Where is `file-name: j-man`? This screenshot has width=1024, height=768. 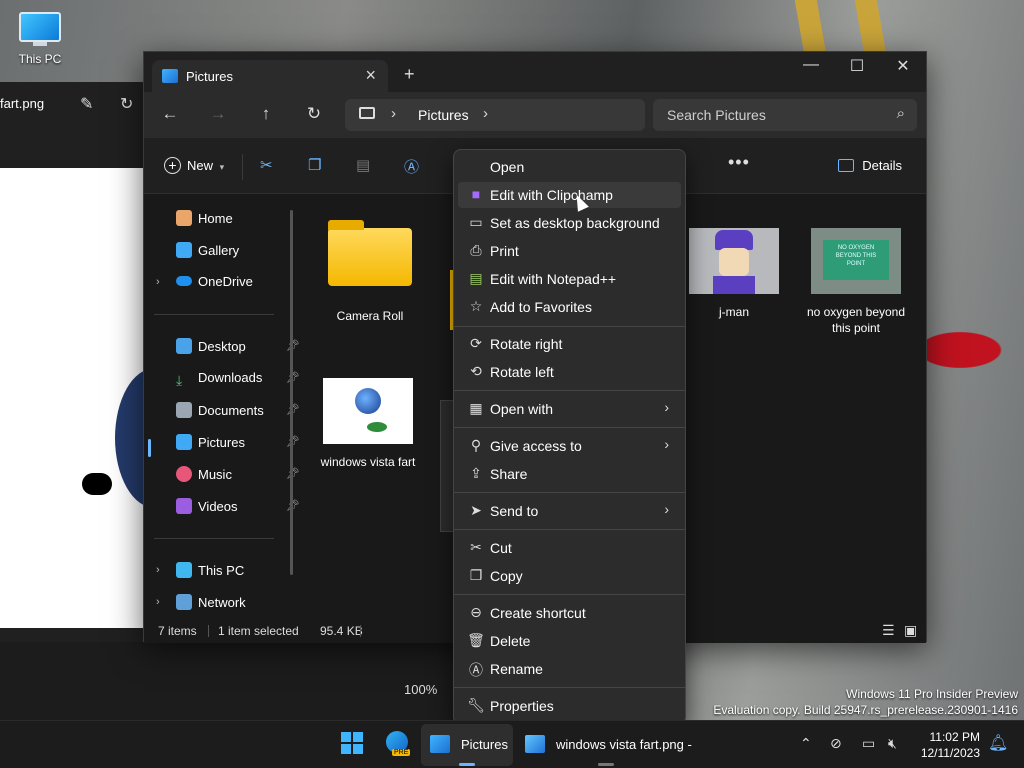
file-name: j-man is located at coordinates (733, 312).